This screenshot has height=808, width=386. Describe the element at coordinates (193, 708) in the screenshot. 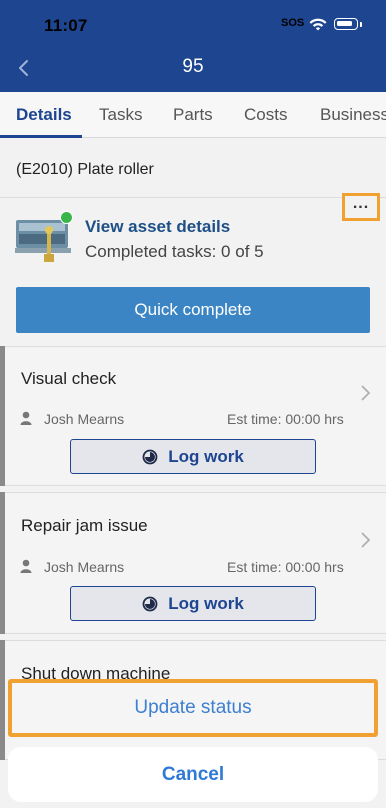

I see `update-status-button: Update status` at that location.